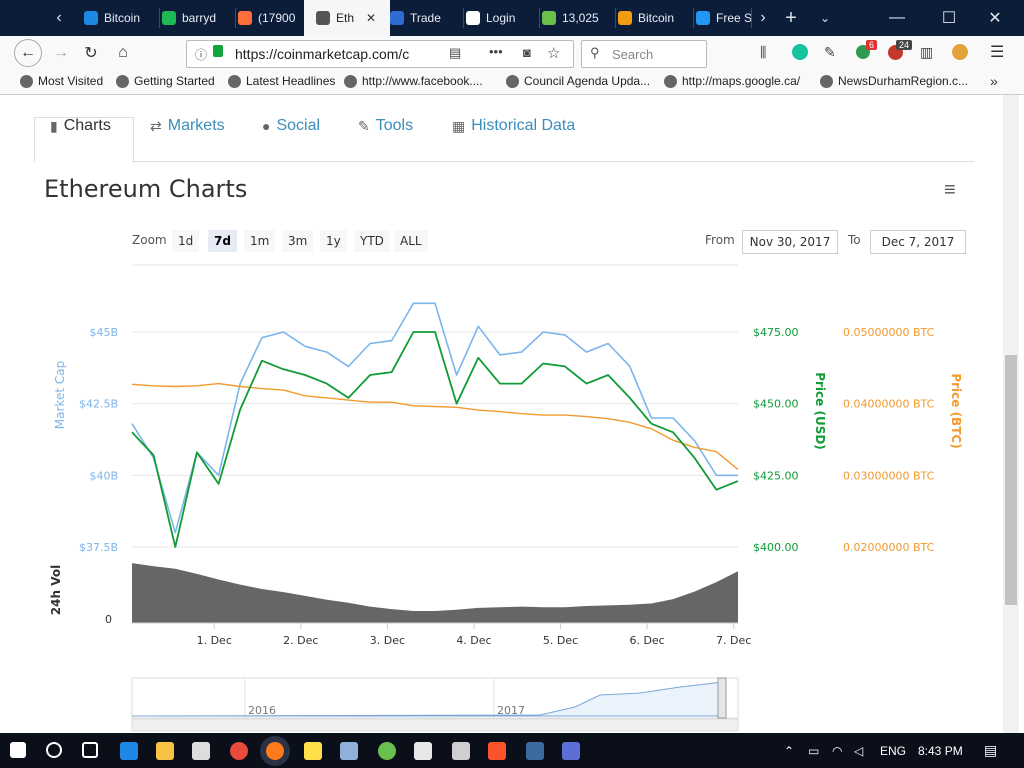 Image resolution: width=1024 pixels, height=768 pixels. Describe the element at coordinates (791, 18) in the screenshot. I see `new-tab-button: +` at that location.